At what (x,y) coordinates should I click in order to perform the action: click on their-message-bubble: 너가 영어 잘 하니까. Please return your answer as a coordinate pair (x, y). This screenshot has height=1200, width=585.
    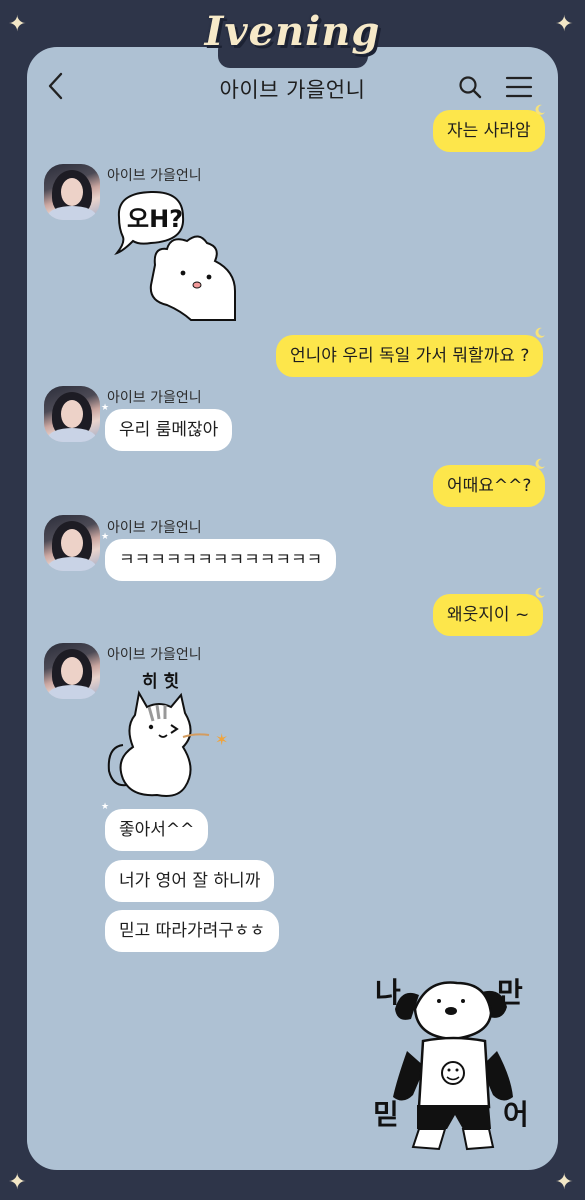
    Looking at the image, I should click on (190, 881).